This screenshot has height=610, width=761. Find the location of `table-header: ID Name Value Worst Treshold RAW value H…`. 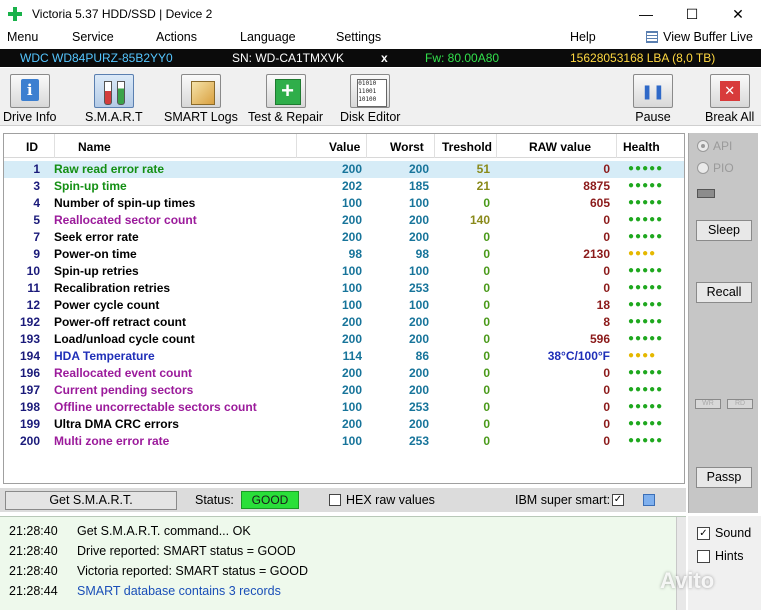

table-header: ID Name Value Worst Treshold RAW value H… is located at coordinates (344, 146).